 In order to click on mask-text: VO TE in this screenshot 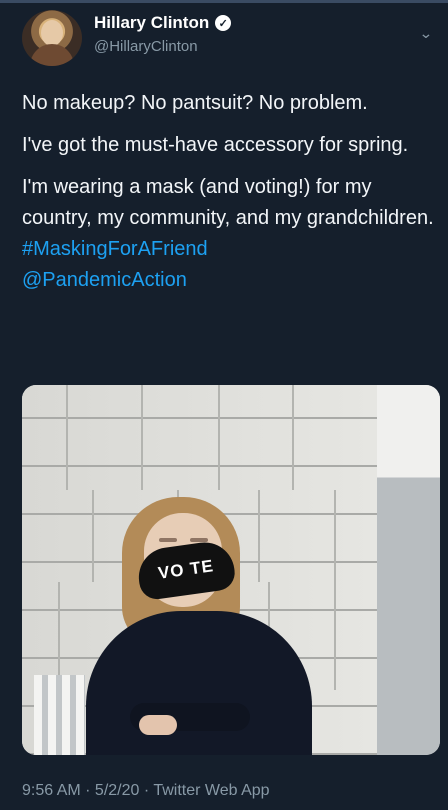, I will do `click(185, 569)`.